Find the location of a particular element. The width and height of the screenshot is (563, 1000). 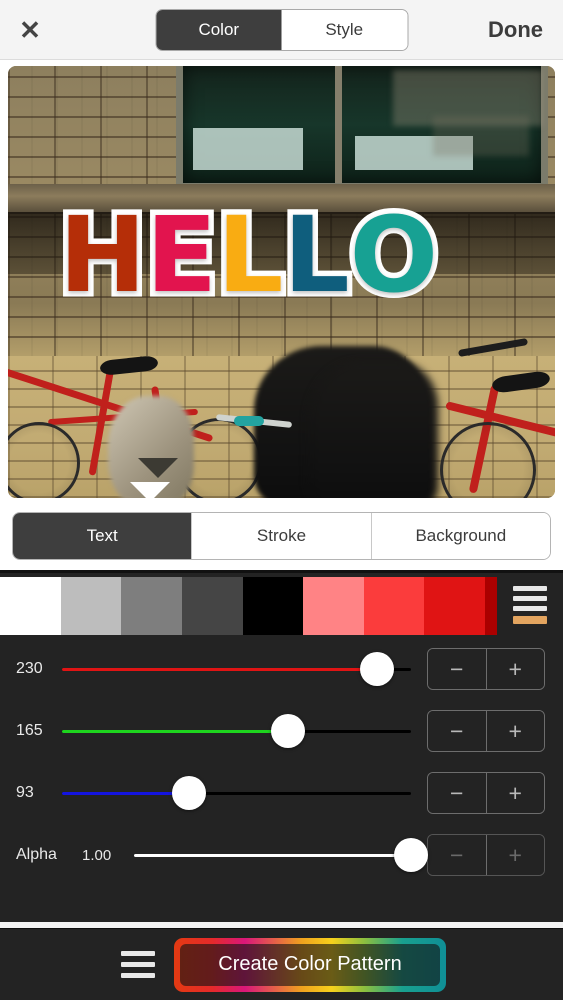

bottom-bar: Create Color Pattern is located at coordinates (281, 964).